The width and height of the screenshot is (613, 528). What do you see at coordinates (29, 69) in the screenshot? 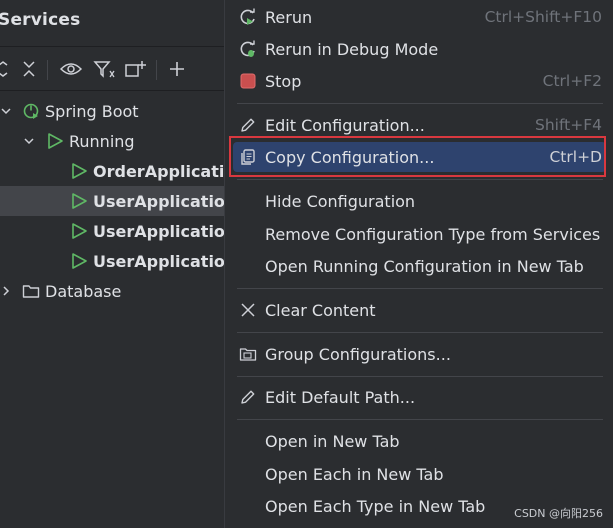
I see `collapse-all-icon` at bounding box center [29, 69].